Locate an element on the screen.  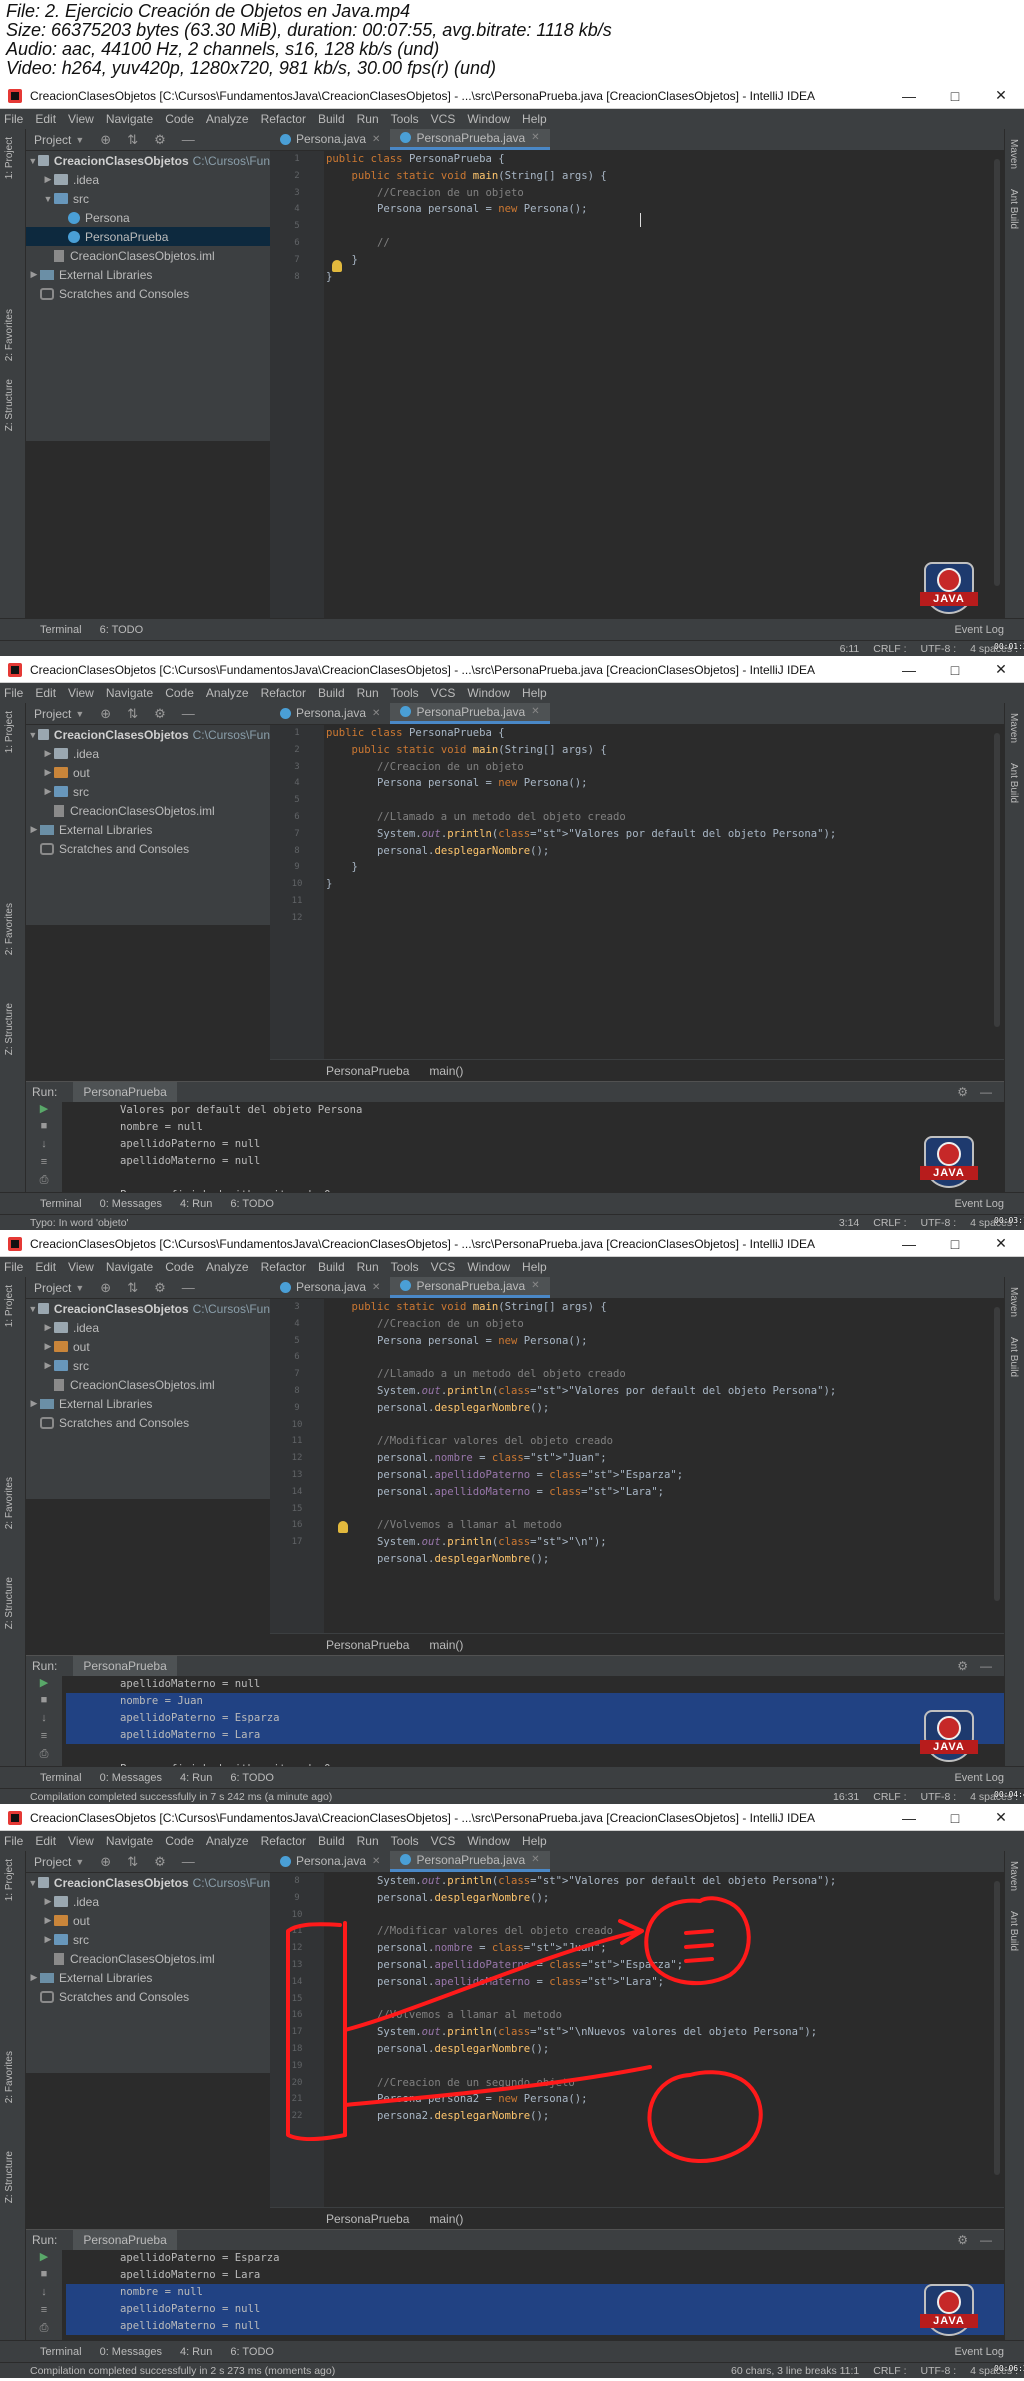
rerun-icon: ▶ is located at coordinates (44, 2259).